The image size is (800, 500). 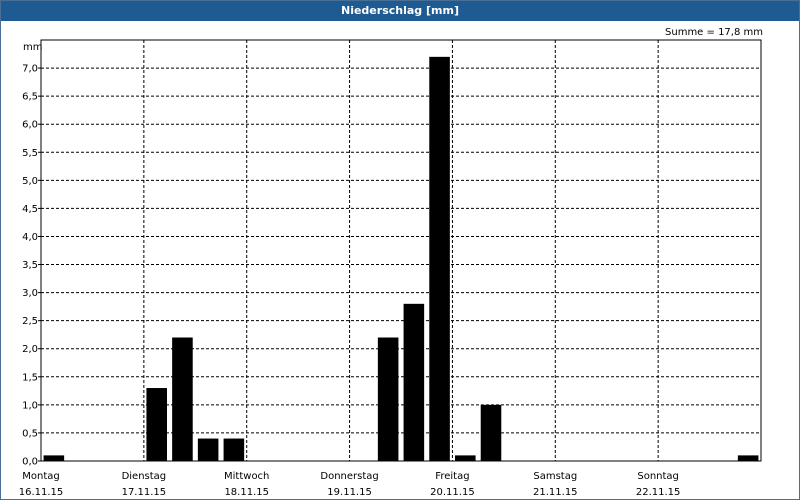 I want to click on y-tick-label: 3,5, so click(x=30, y=265).